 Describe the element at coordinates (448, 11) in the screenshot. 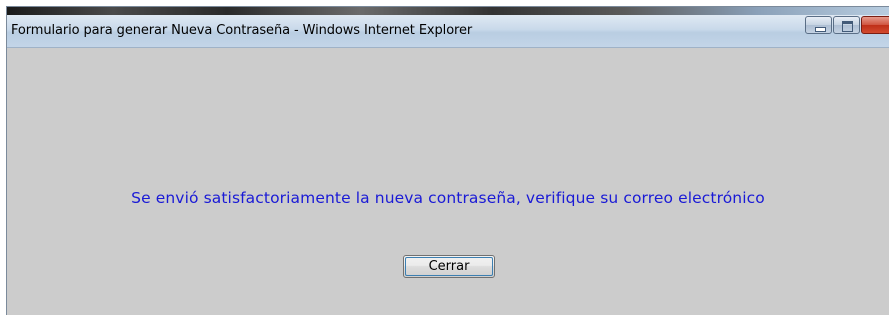

I see `window-top-strip` at that location.